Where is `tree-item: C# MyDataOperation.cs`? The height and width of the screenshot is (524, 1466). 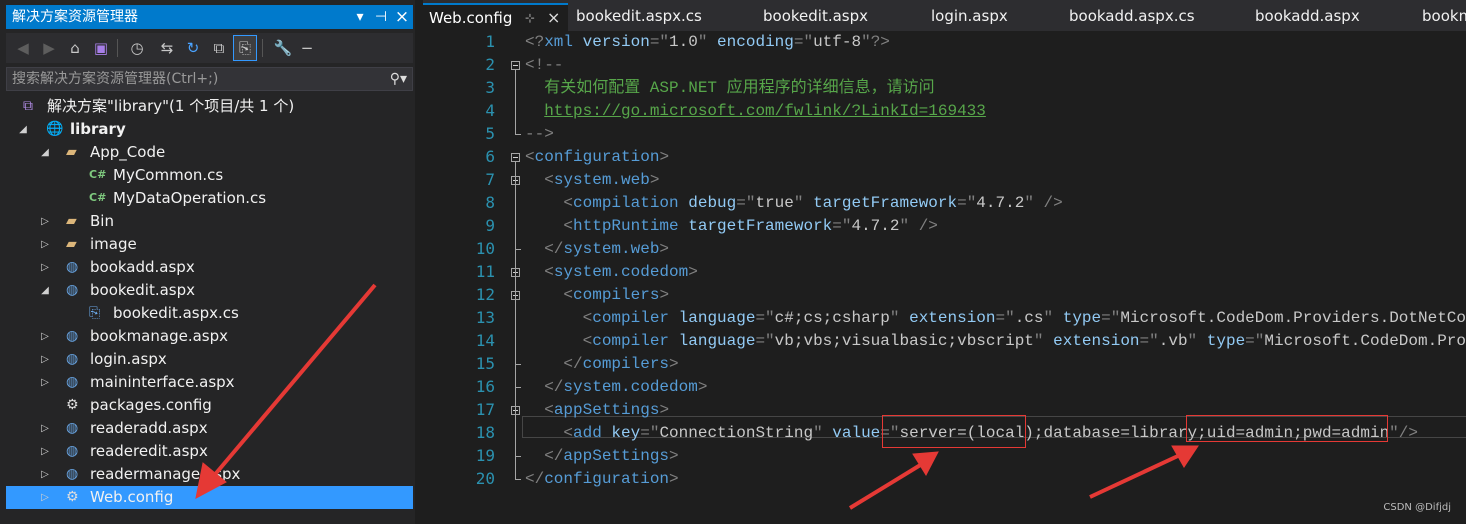
tree-item: C# MyDataOperation.cs is located at coordinates (209, 198).